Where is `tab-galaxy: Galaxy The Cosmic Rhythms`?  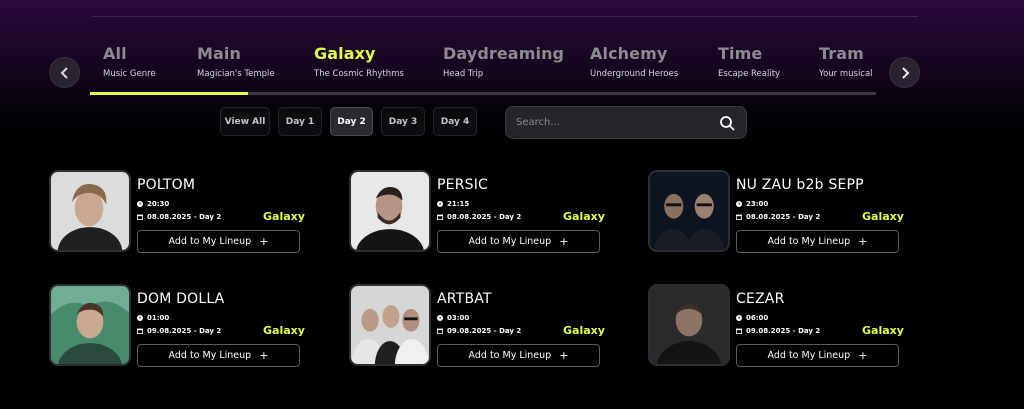
tab-galaxy: Galaxy The Cosmic Rhythms is located at coordinates (359, 61).